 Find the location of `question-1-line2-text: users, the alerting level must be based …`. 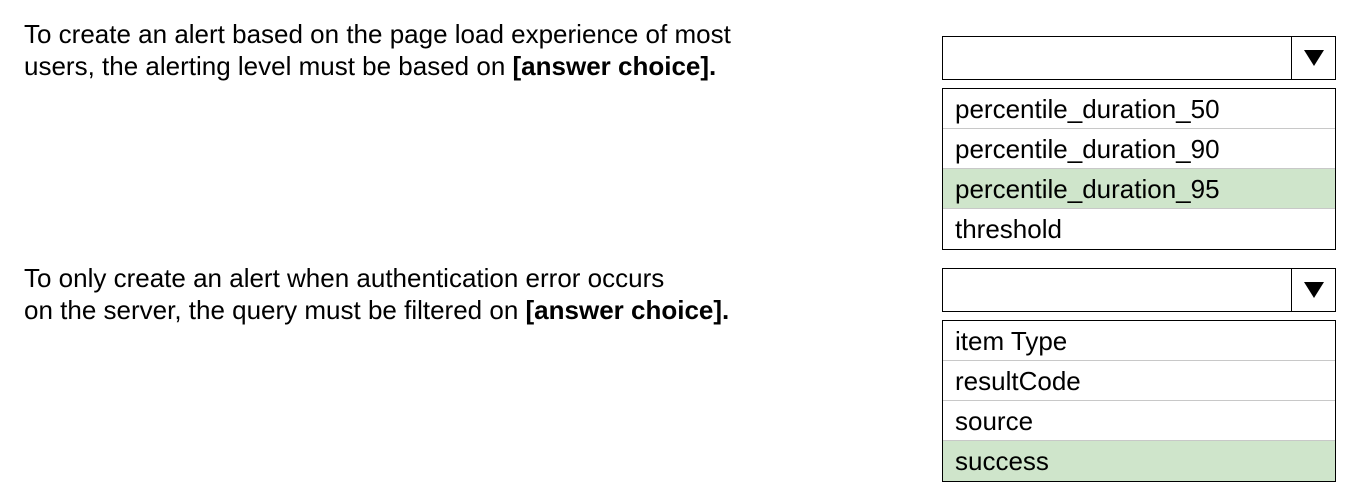

question-1-line2-text: users, the alerting level must be based … is located at coordinates (268, 66).